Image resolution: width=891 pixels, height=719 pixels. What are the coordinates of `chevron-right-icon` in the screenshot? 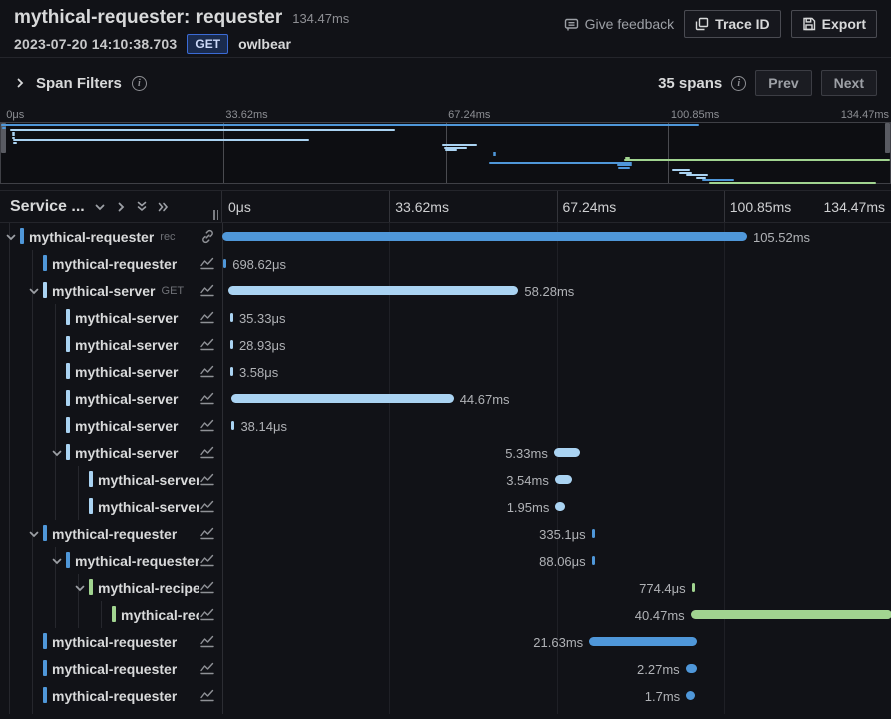 It's located at (20, 83).